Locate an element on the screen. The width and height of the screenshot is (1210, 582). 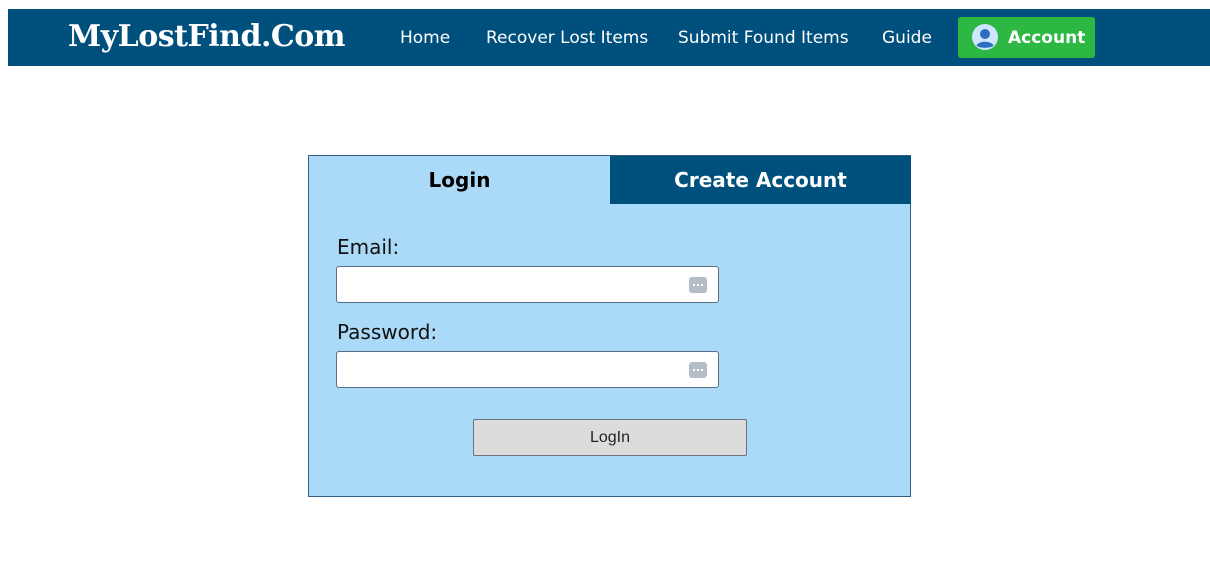
nav-home-link: Home is located at coordinates (425, 38).